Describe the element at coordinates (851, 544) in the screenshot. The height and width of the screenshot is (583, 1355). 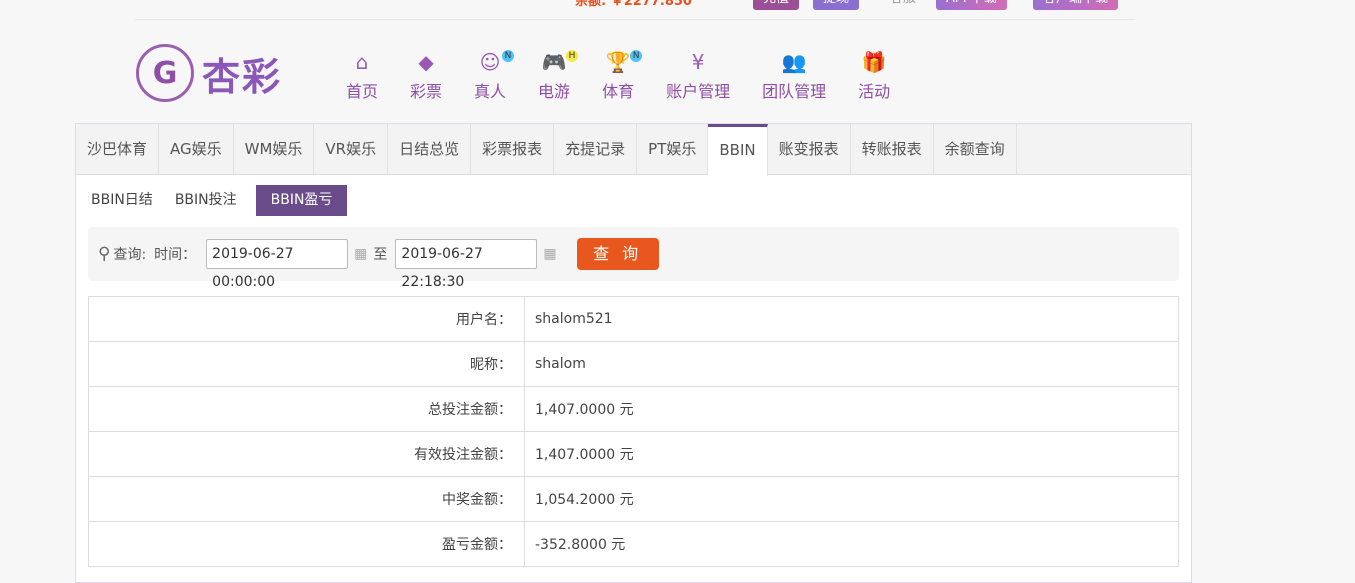
I see `row-value: -352.8000 元` at that location.